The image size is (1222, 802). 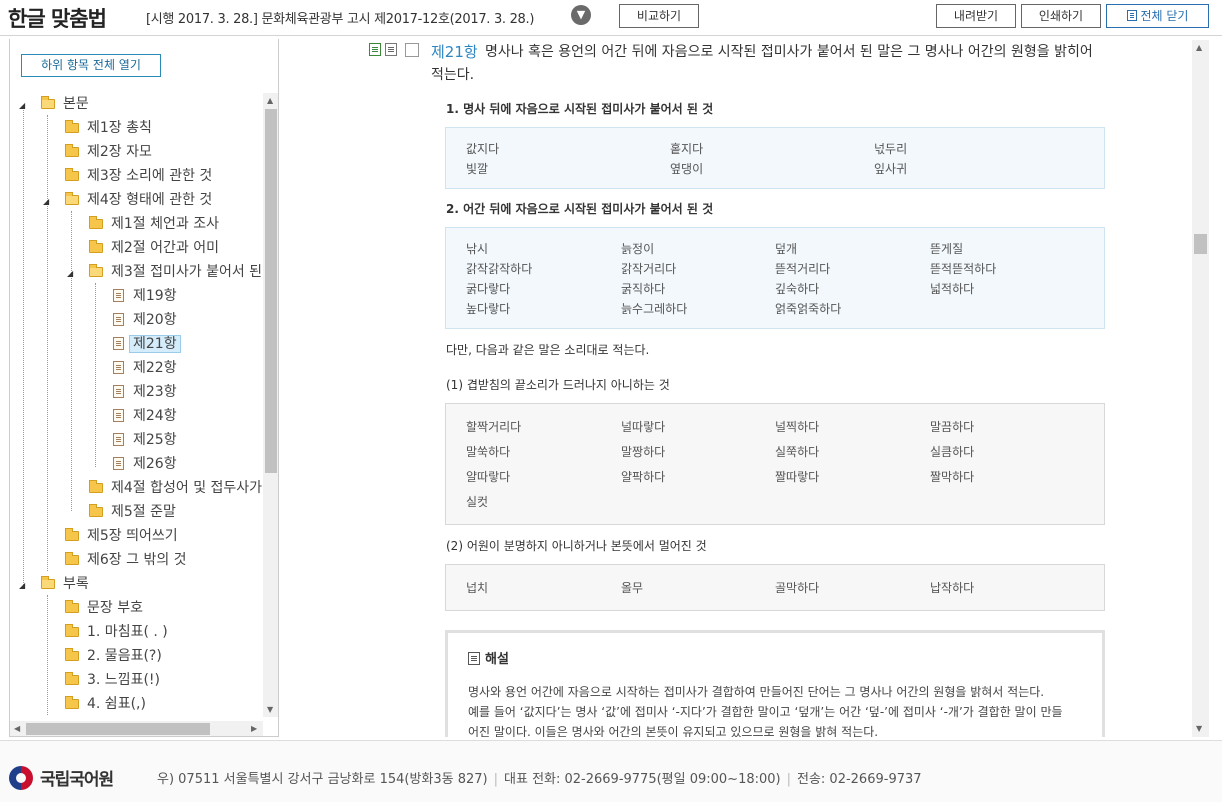 I want to click on tree-item: 제19항, so click(x=145, y=296).